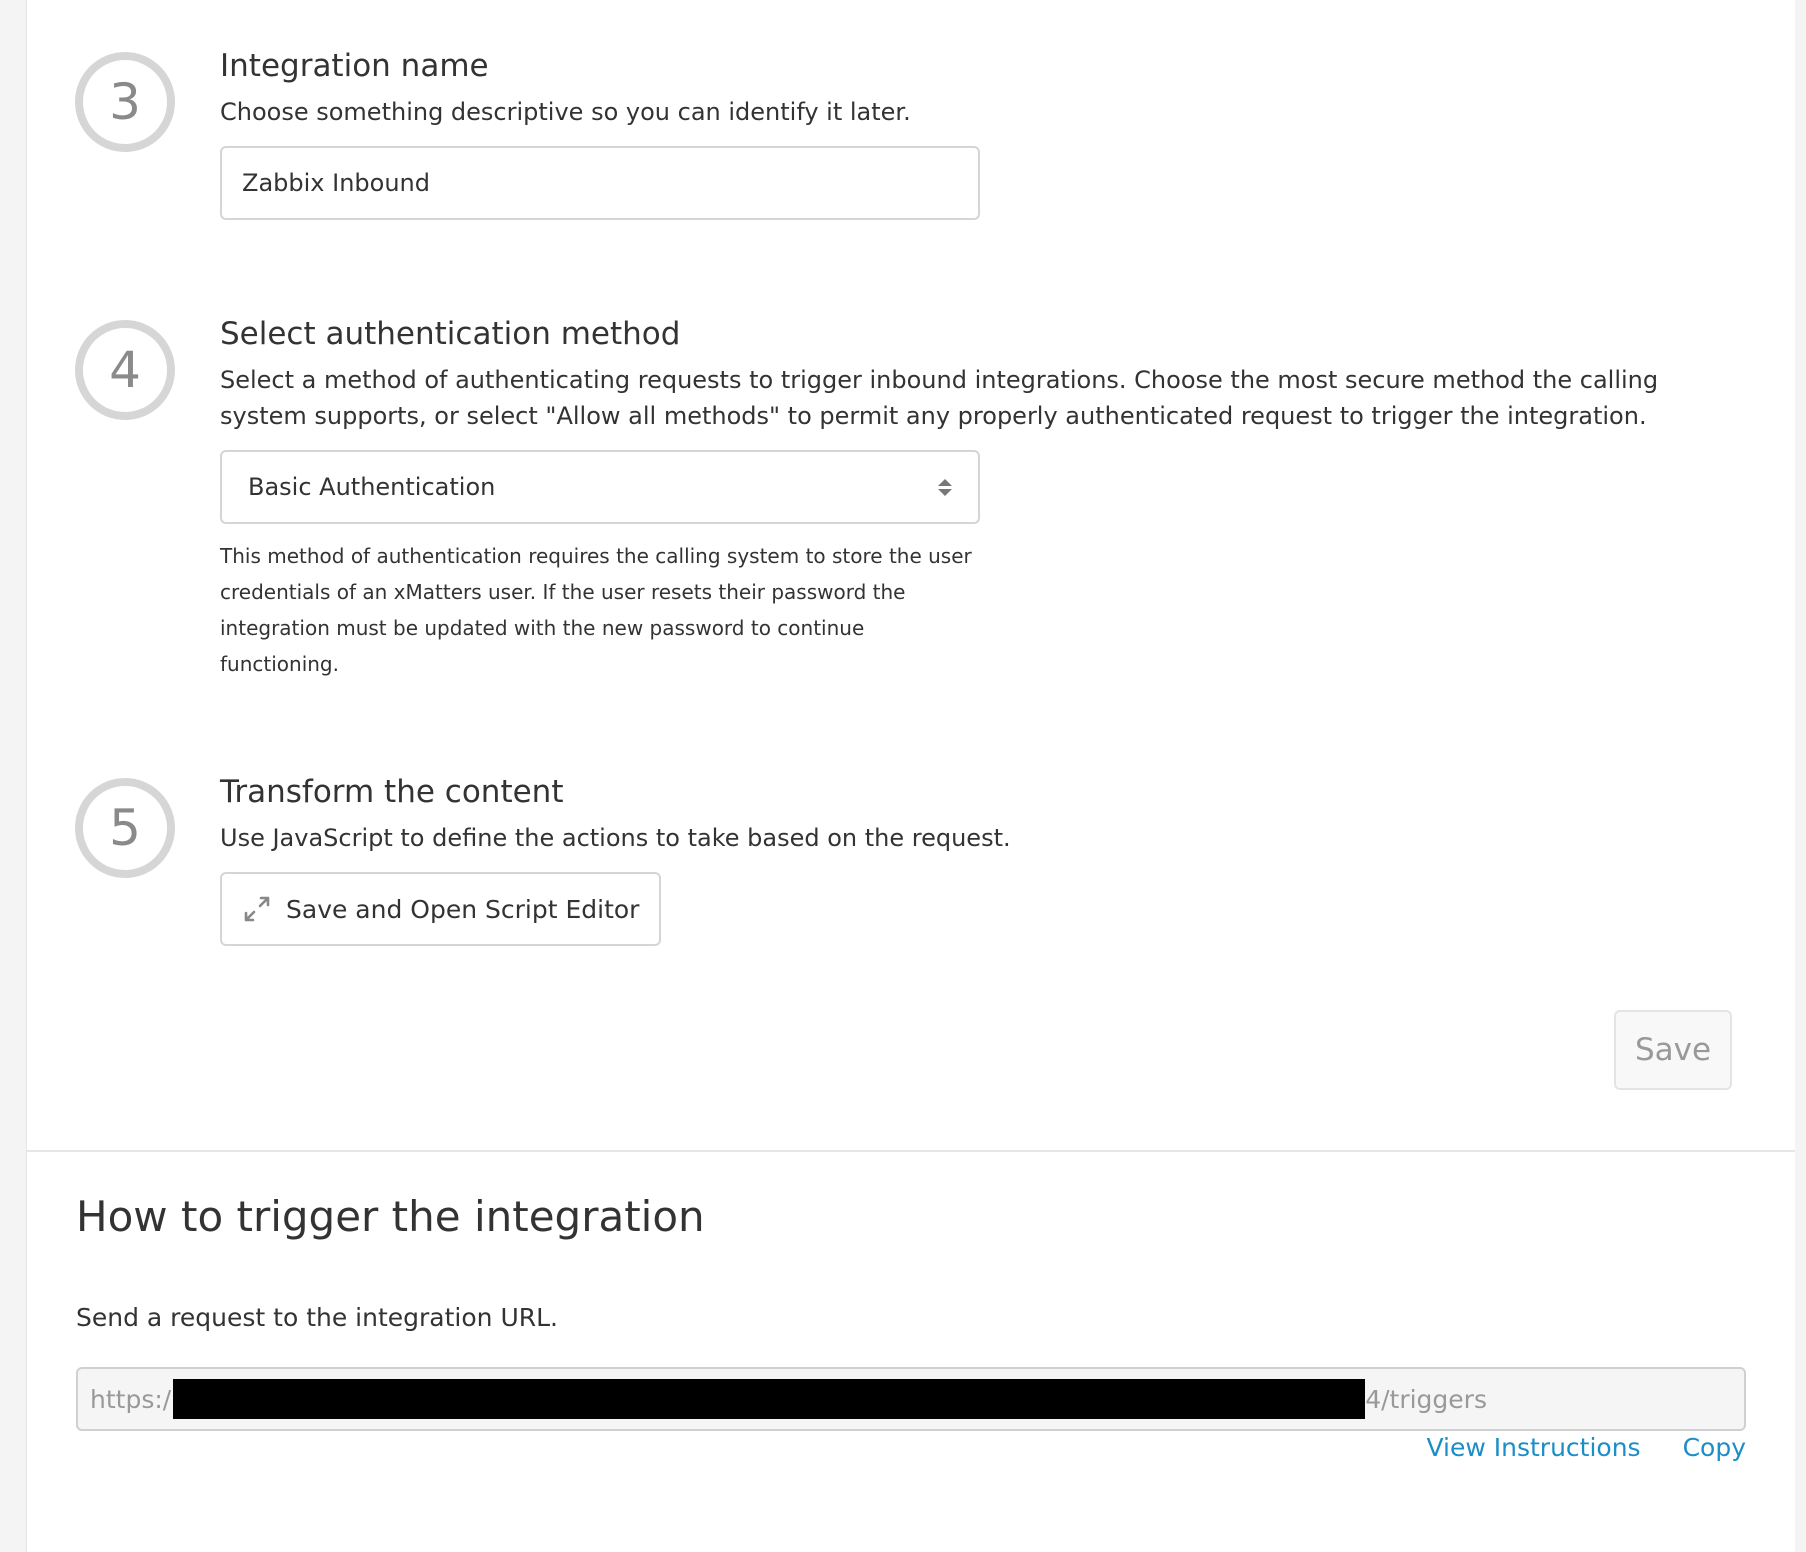  I want to click on copy-link: Copy, so click(1714, 1448).